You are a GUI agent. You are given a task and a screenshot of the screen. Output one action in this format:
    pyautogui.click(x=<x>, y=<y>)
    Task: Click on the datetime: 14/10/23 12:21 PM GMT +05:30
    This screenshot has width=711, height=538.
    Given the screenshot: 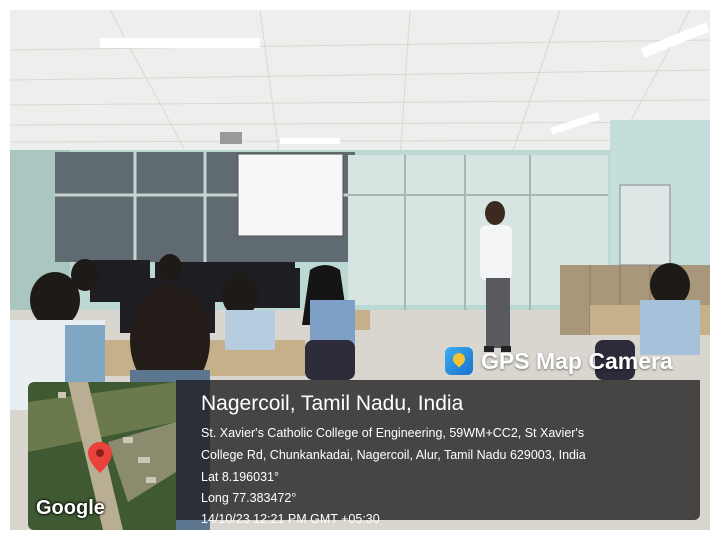 What is the action you would take?
    pyautogui.click(x=290, y=519)
    